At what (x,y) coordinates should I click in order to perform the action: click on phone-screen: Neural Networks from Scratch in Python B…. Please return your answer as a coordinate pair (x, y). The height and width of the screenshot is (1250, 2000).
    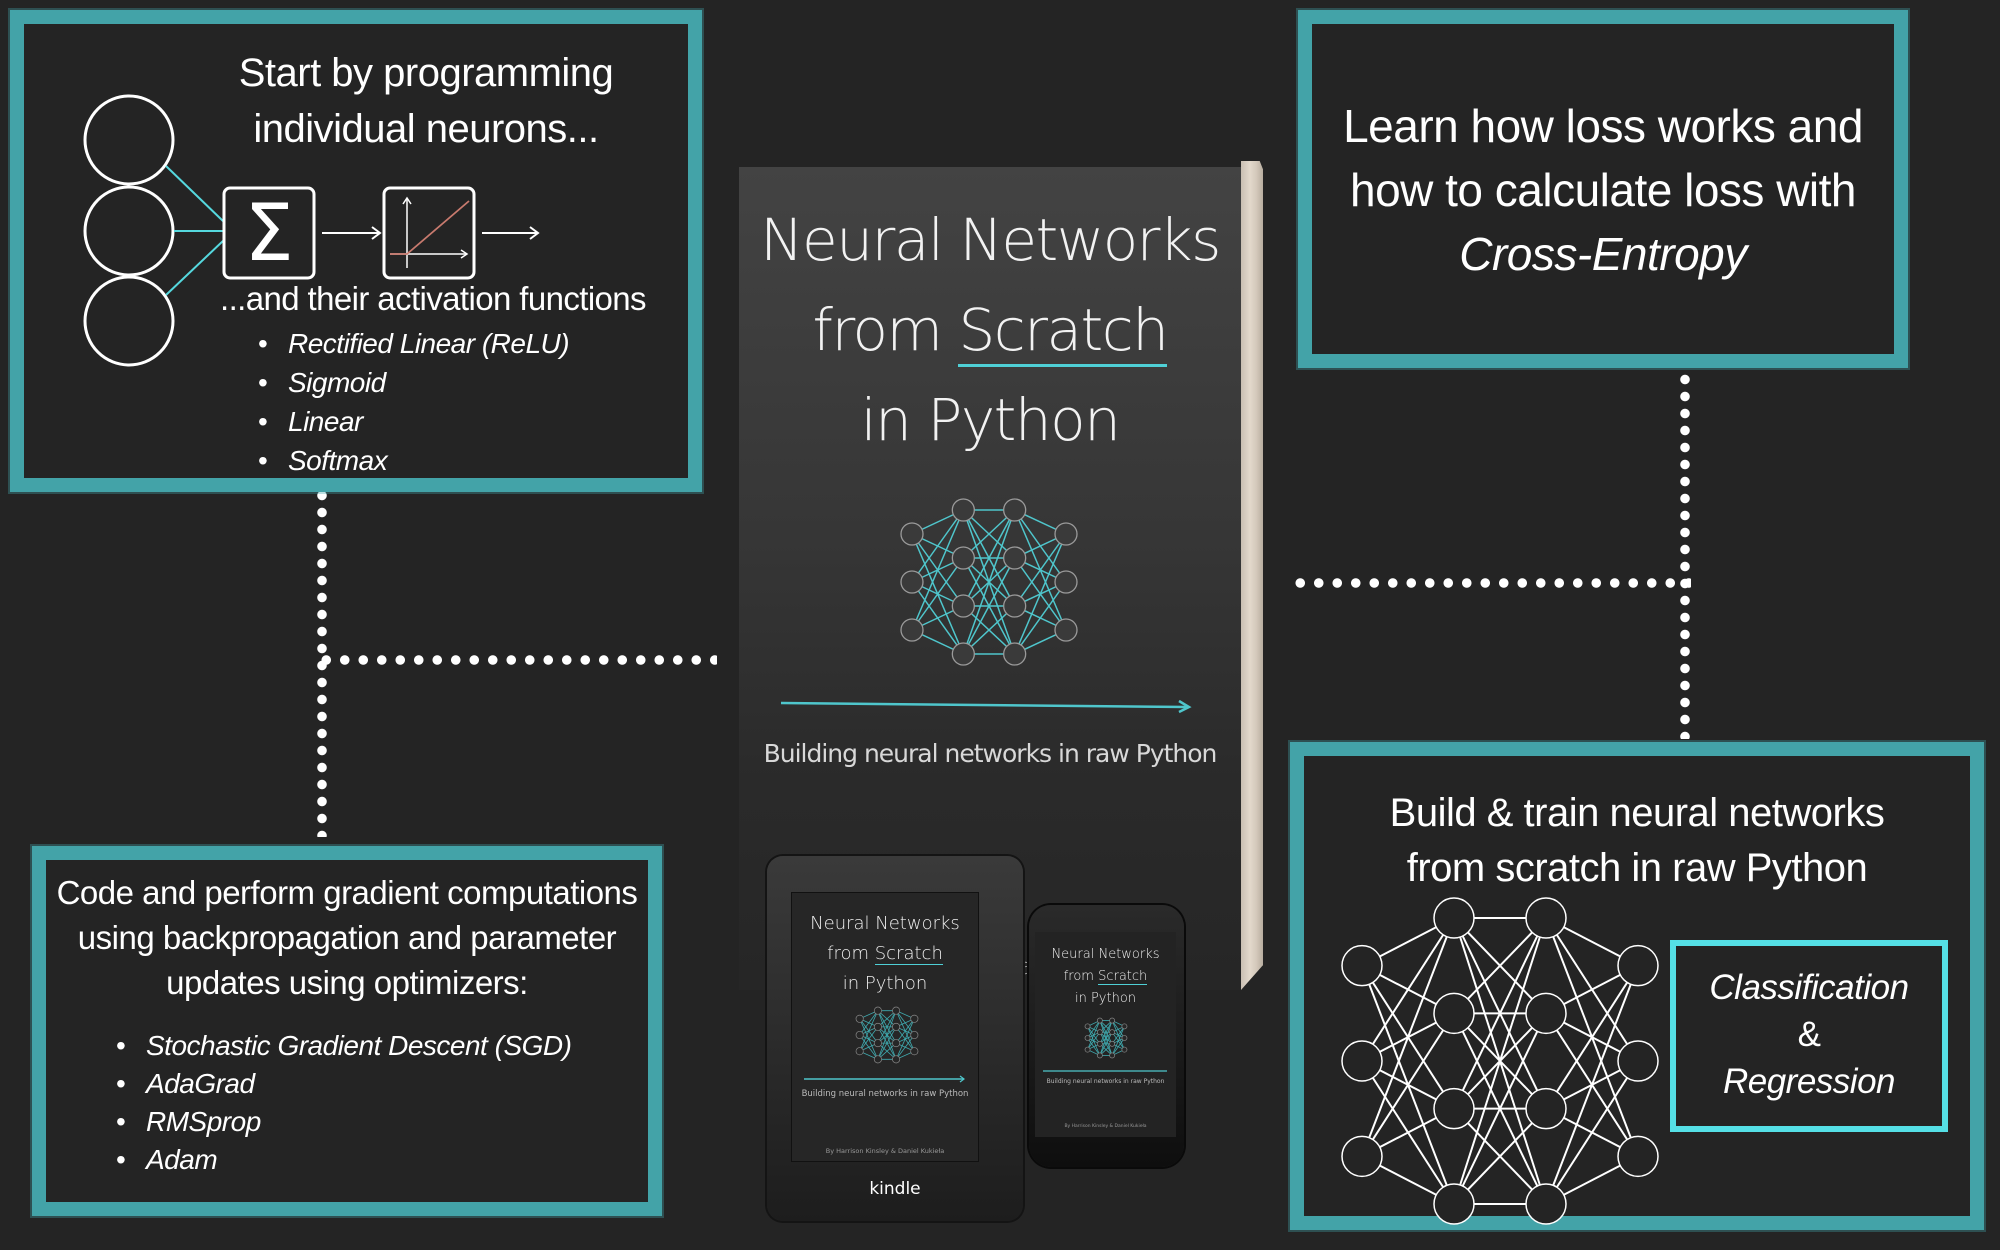
    Looking at the image, I should click on (1105, 1034).